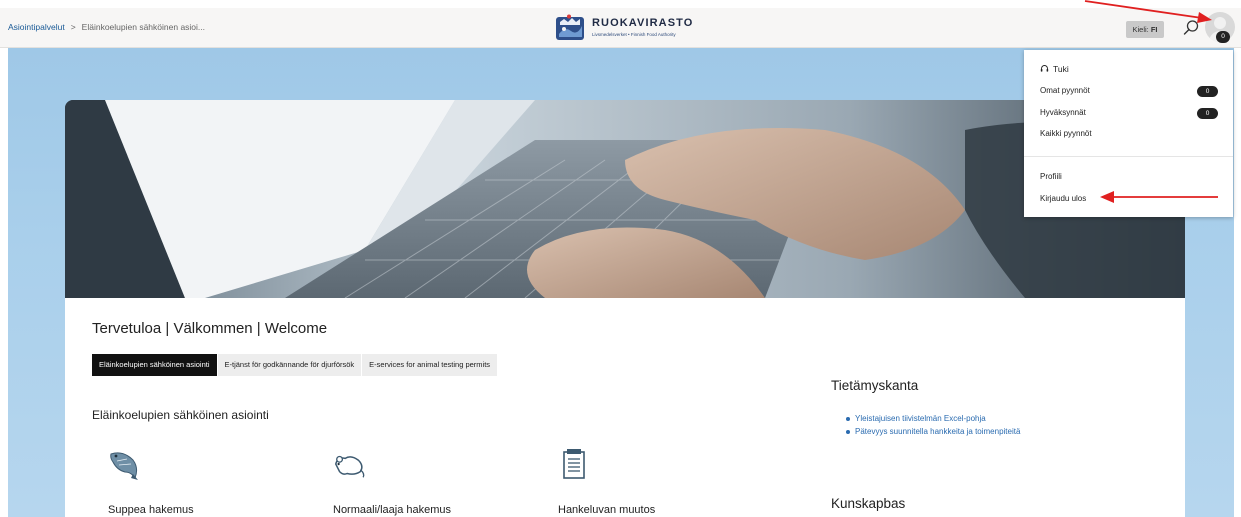 The width and height of the screenshot is (1241, 517). I want to click on menu-divider, so click(1128, 156).